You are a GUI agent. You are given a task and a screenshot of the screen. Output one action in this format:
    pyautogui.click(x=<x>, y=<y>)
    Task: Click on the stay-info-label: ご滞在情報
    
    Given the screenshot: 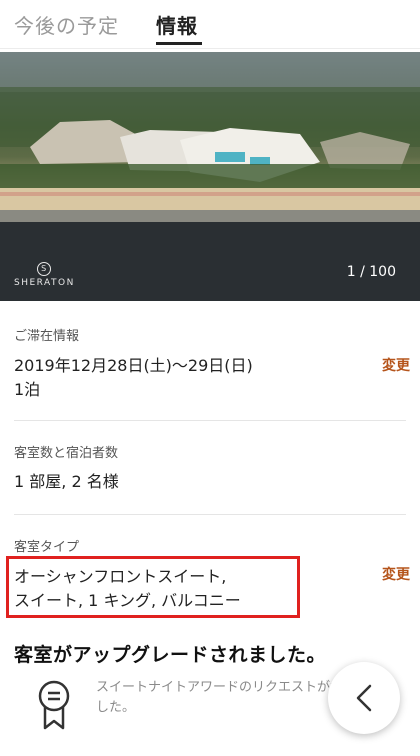 What is the action you would take?
    pyautogui.click(x=47, y=336)
    